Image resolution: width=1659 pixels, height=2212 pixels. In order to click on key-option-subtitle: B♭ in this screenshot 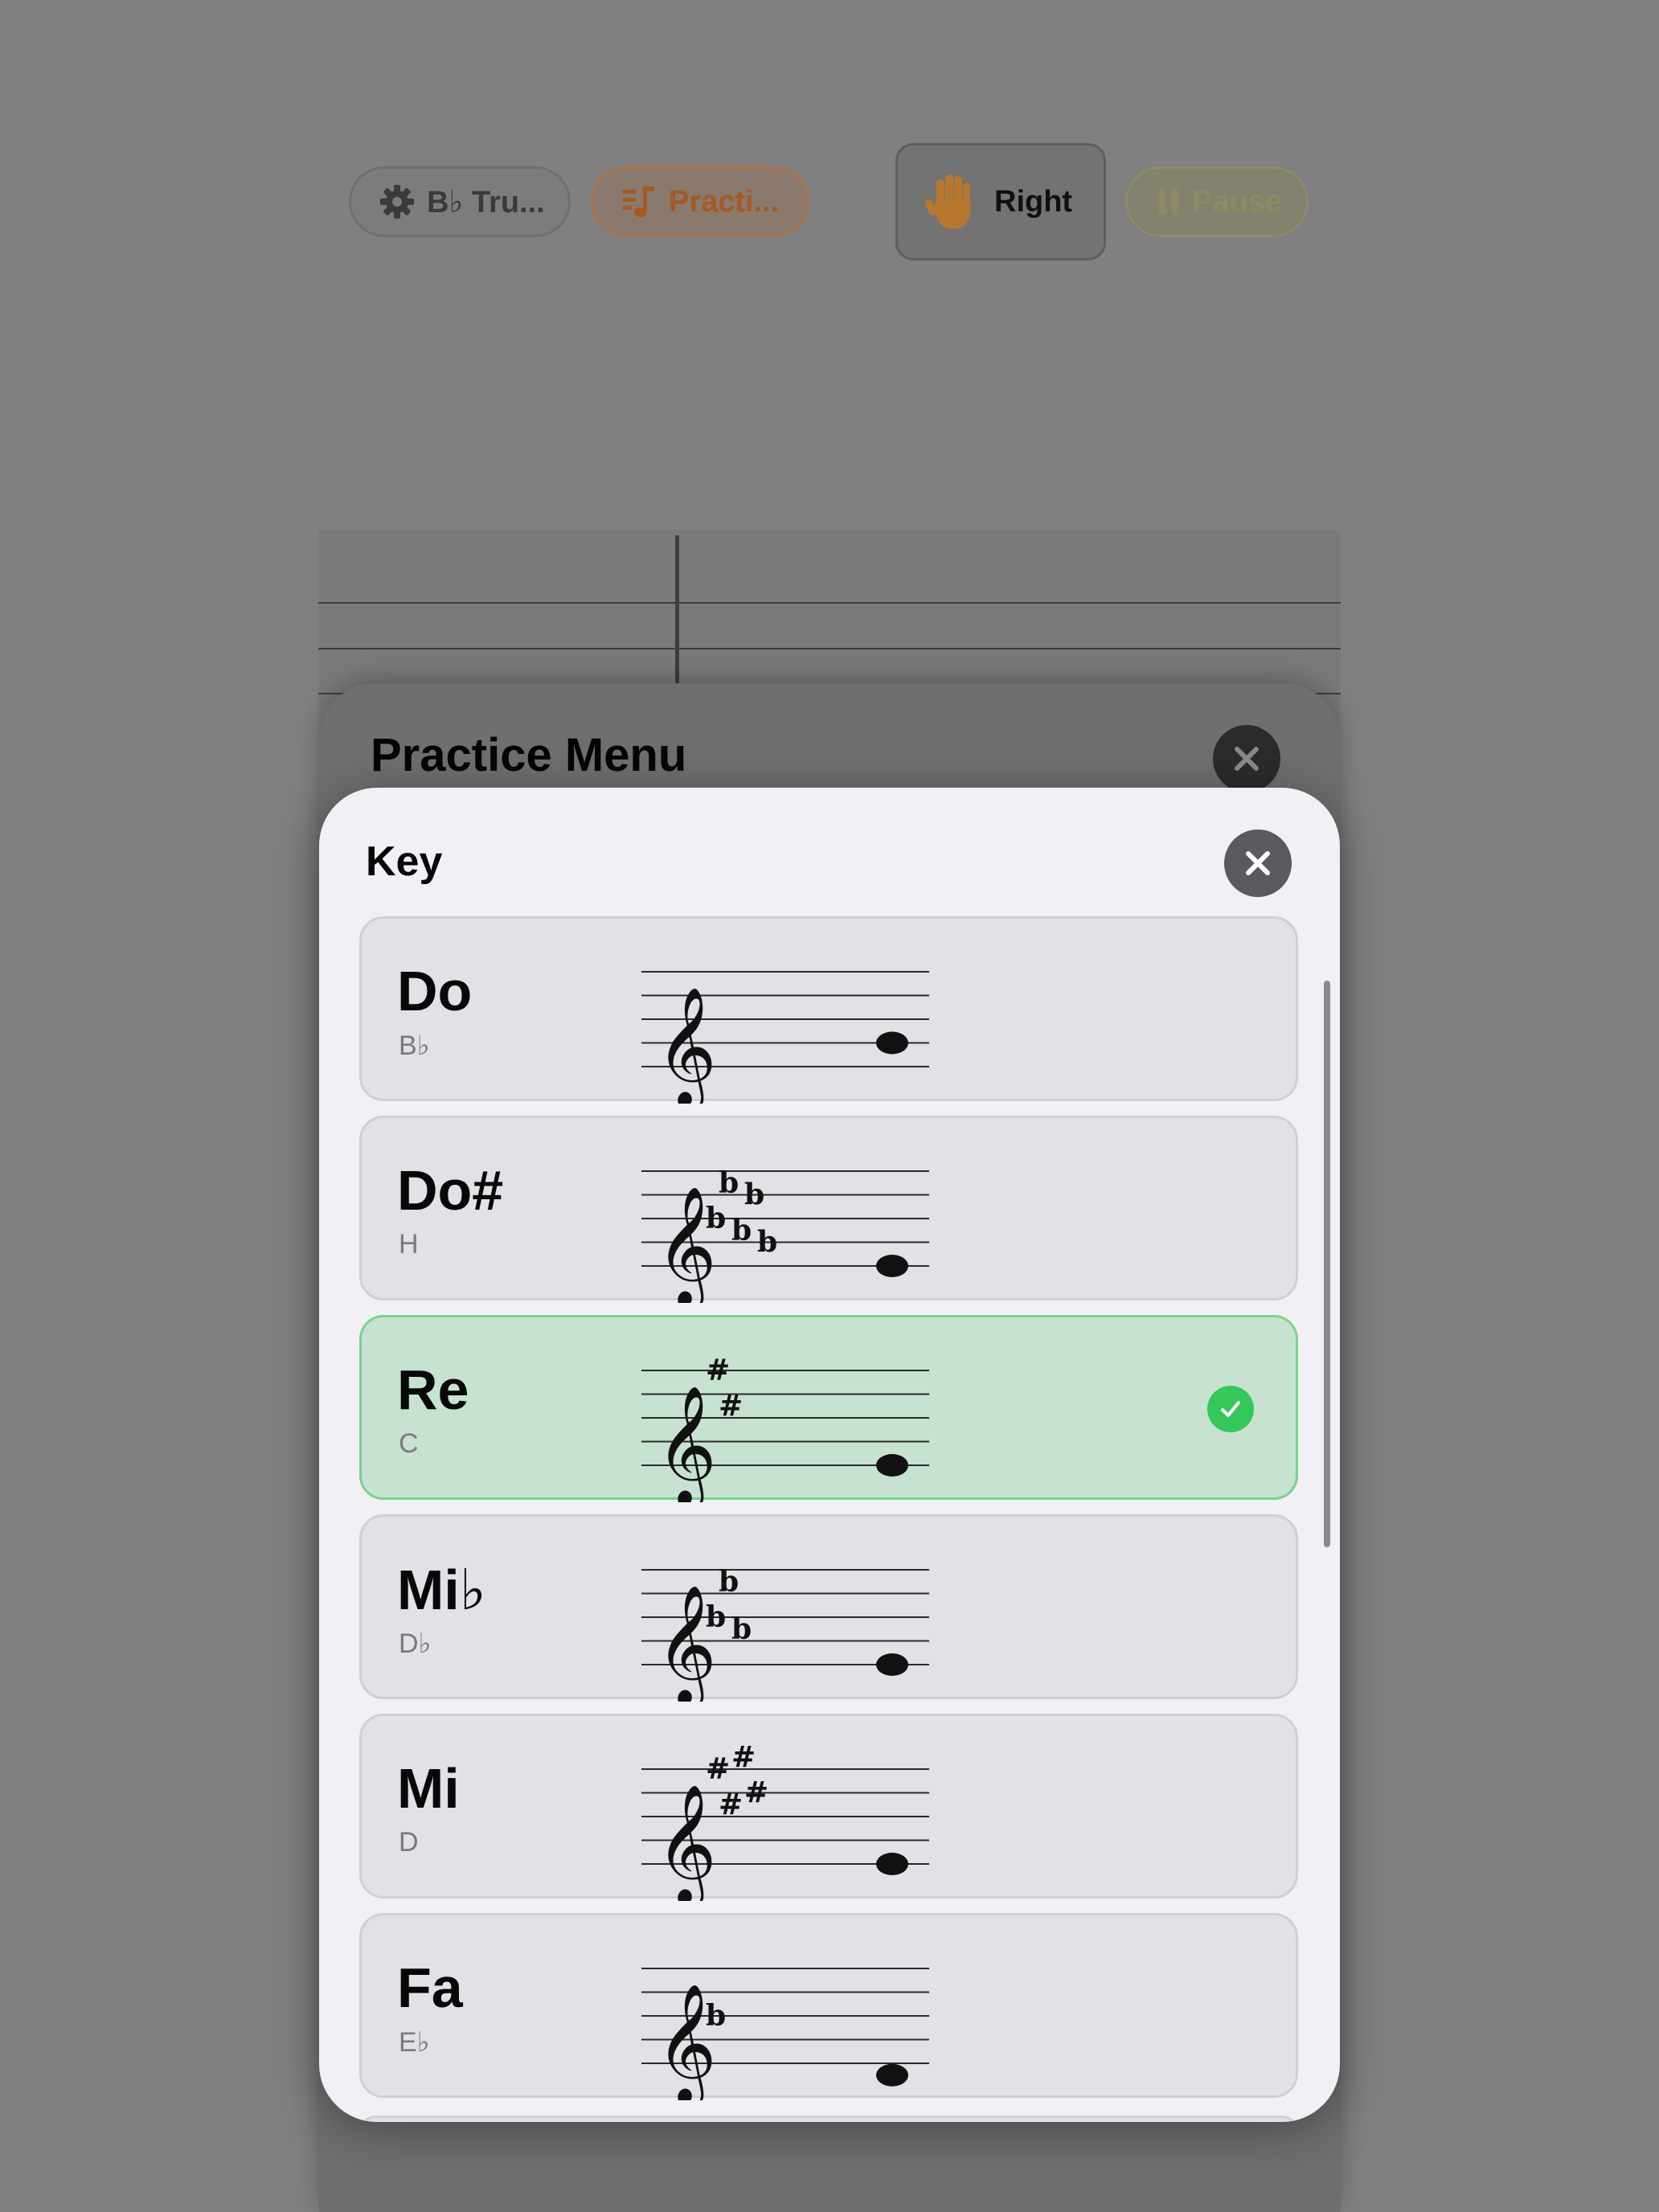, I will do `click(414, 1045)`.